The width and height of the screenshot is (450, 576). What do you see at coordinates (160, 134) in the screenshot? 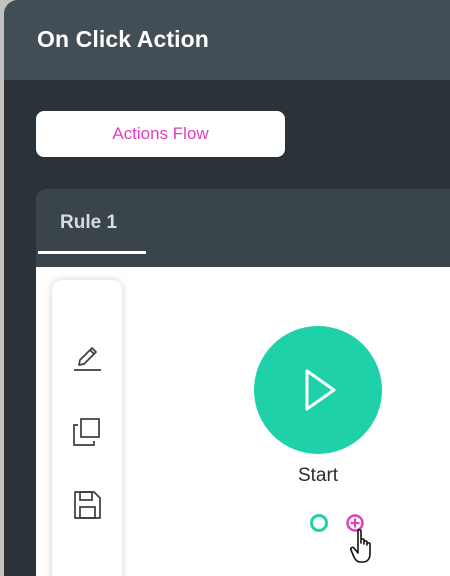
I see `actions-flow-button: Actions Flow` at bounding box center [160, 134].